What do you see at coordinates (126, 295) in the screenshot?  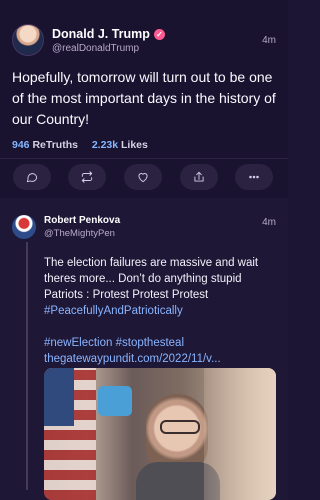 I see `reply-line: Patriots : Protest Protest Protest` at bounding box center [126, 295].